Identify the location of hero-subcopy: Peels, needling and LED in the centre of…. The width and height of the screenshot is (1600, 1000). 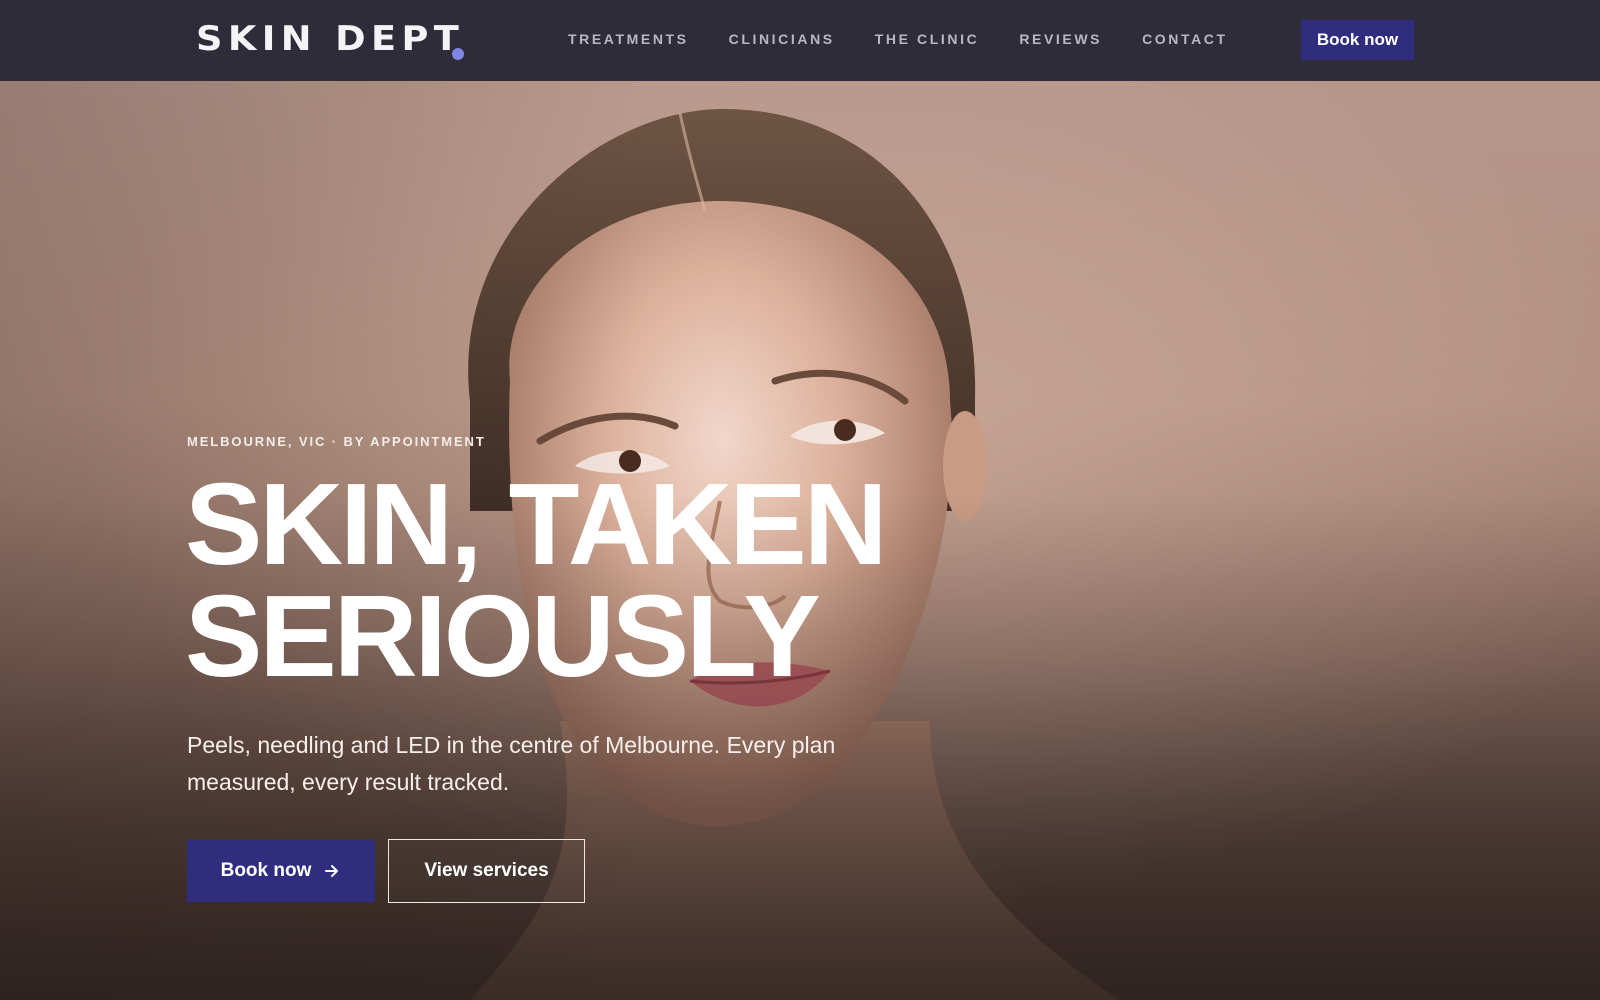
(511, 763).